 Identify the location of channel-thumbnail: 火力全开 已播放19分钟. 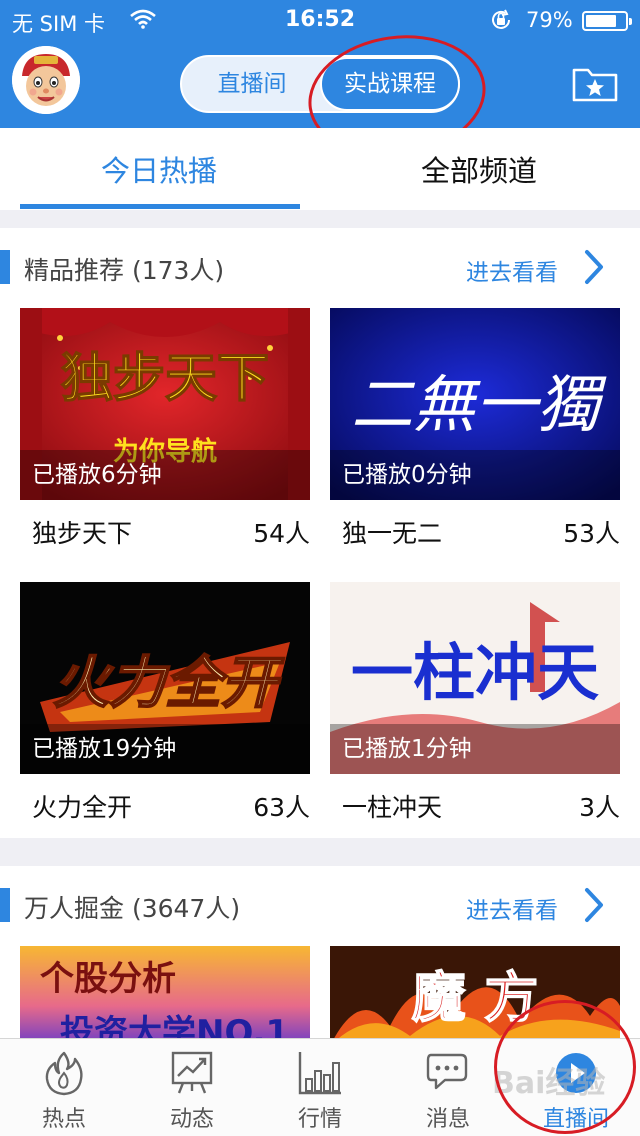
(165, 678).